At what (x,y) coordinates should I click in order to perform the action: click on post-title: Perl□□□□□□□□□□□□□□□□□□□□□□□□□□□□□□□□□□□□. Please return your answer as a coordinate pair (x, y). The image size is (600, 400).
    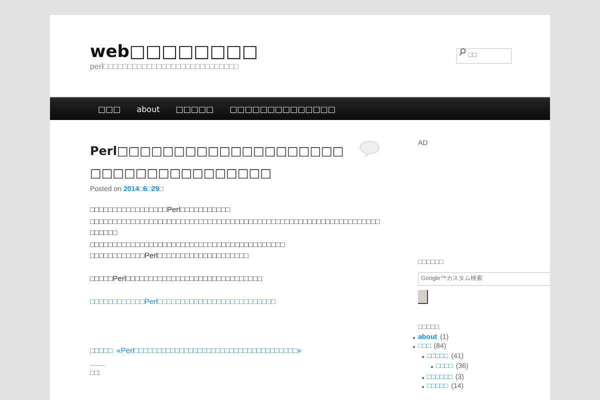
    Looking at the image, I should click on (218, 162).